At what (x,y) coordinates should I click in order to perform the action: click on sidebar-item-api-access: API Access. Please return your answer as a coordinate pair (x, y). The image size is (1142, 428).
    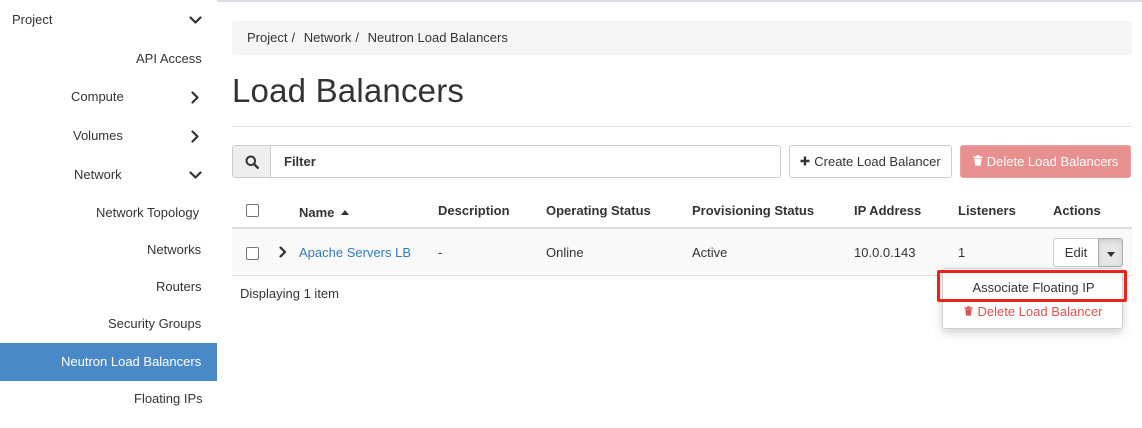
    Looking at the image, I should click on (108, 59).